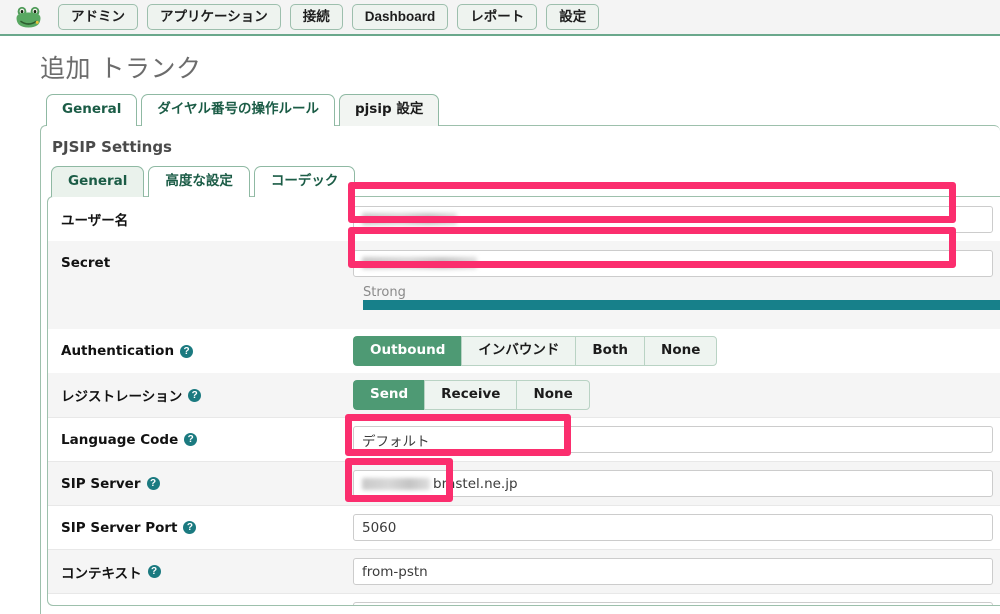 The width and height of the screenshot is (1000, 614). Describe the element at coordinates (673, 263) in the screenshot. I see `secret-input` at that location.